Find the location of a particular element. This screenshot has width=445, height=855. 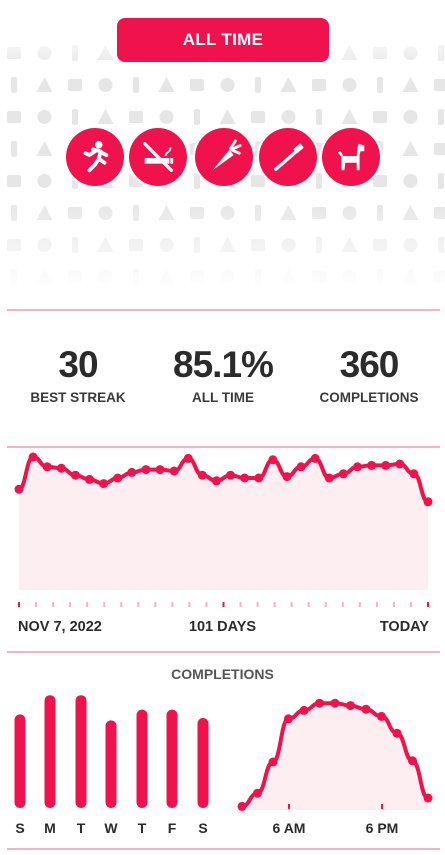

divider is located at coordinates (223, 849).